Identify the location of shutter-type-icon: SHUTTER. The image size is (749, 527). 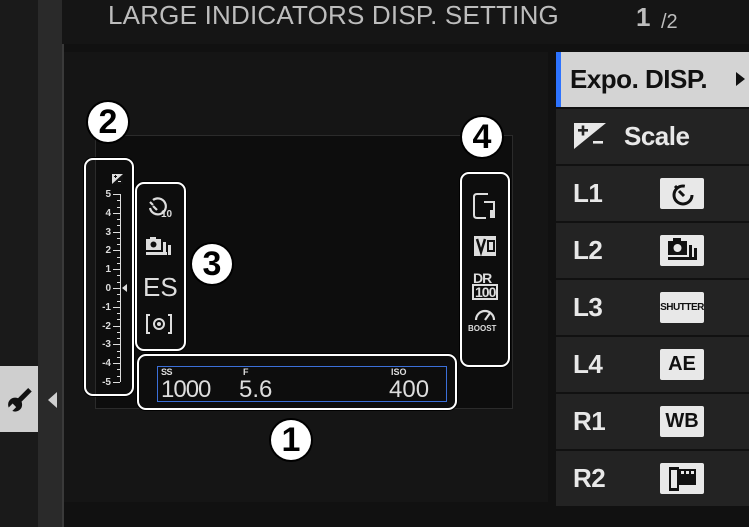
(682, 307).